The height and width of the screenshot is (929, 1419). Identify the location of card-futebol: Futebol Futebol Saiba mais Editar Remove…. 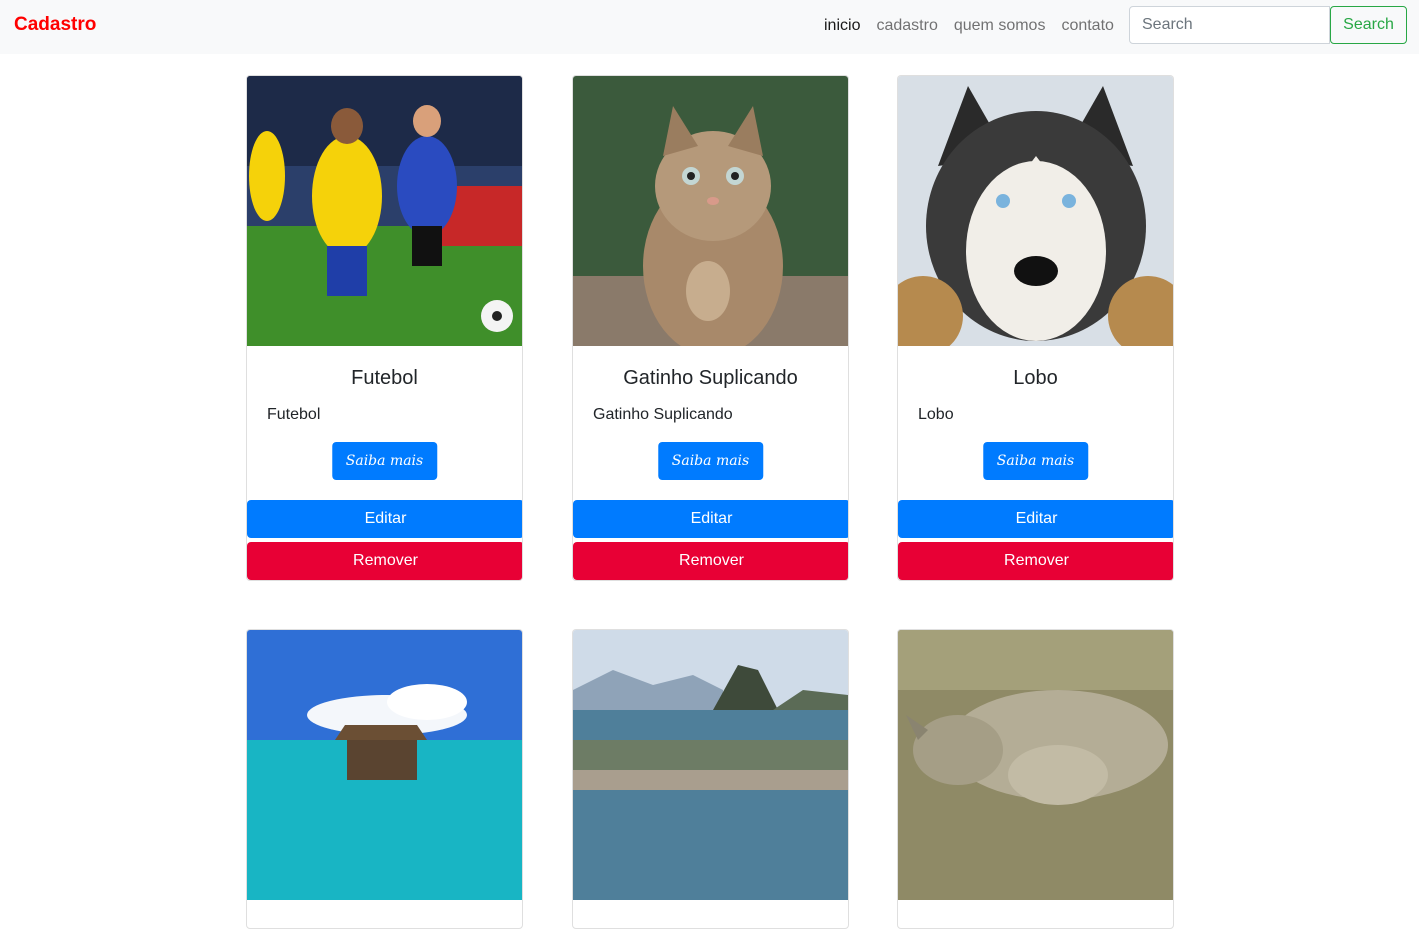
(384, 328).